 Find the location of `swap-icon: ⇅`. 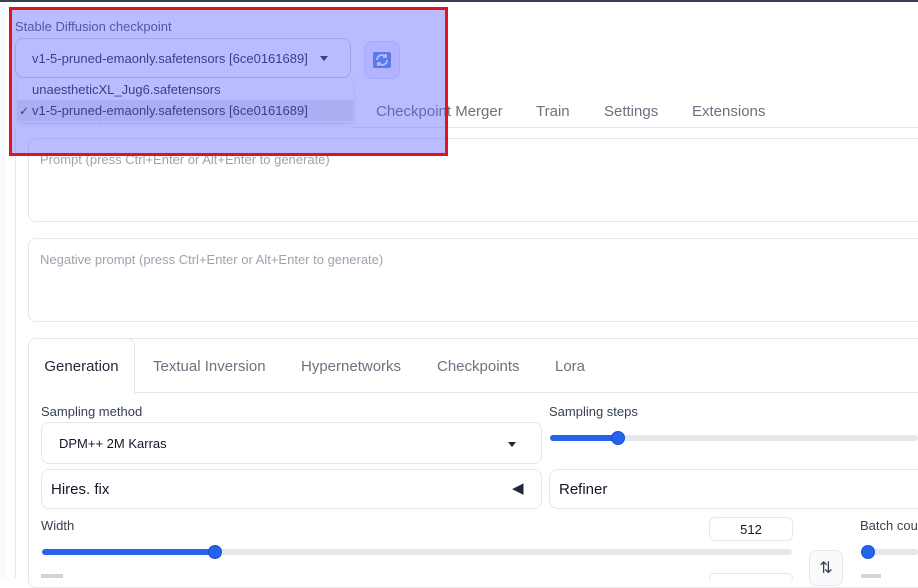

swap-icon: ⇅ is located at coordinates (826, 568).